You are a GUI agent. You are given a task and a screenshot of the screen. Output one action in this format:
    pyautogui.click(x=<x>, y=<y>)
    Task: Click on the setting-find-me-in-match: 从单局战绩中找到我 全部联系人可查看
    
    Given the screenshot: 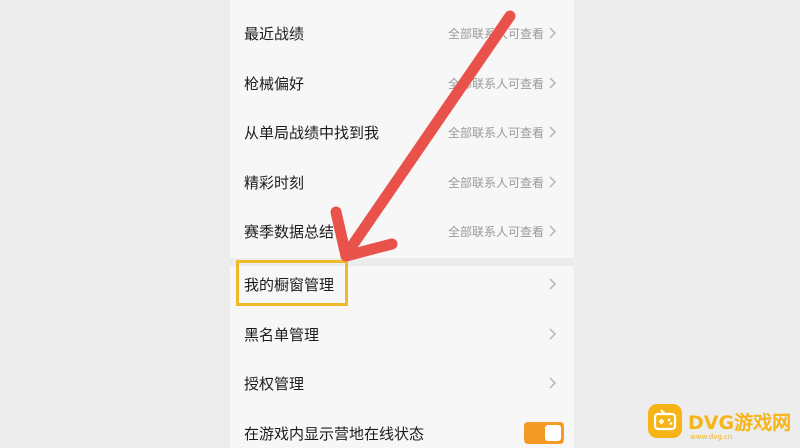 What is the action you would take?
    pyautogui.click(x=402, y=132)
    